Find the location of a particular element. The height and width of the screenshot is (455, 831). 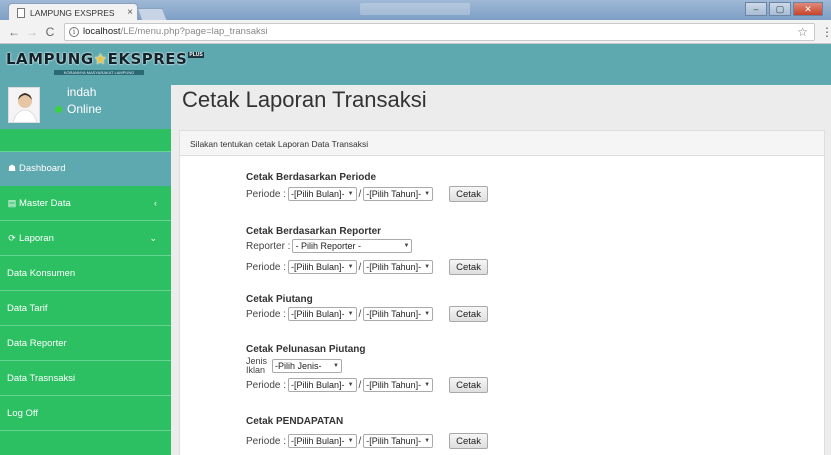

cetak-reporter-button: Cetak is located at coordinates (468, 267).